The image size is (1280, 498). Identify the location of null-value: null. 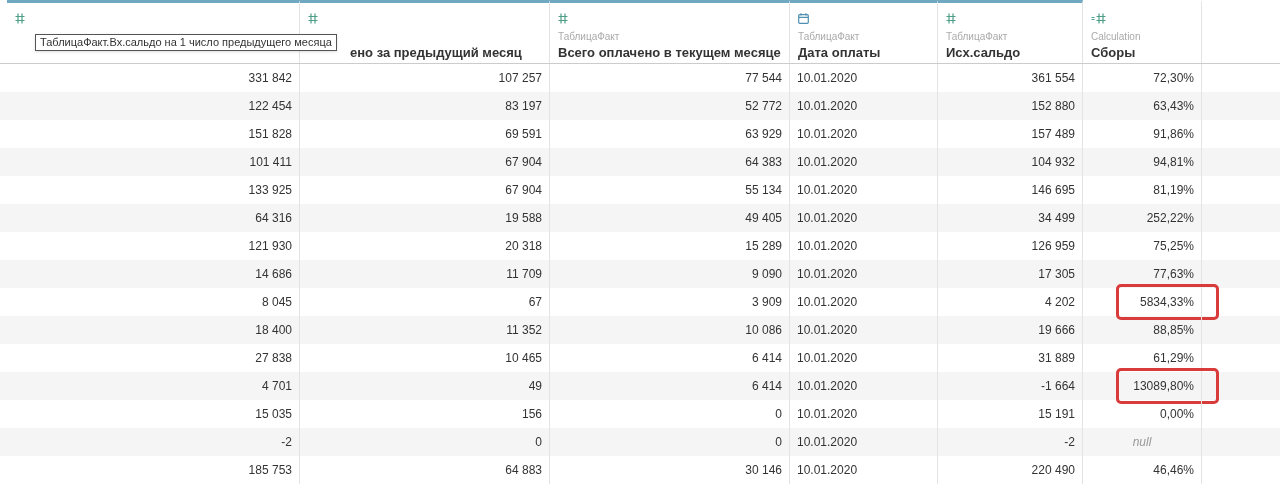
(1142, 442).